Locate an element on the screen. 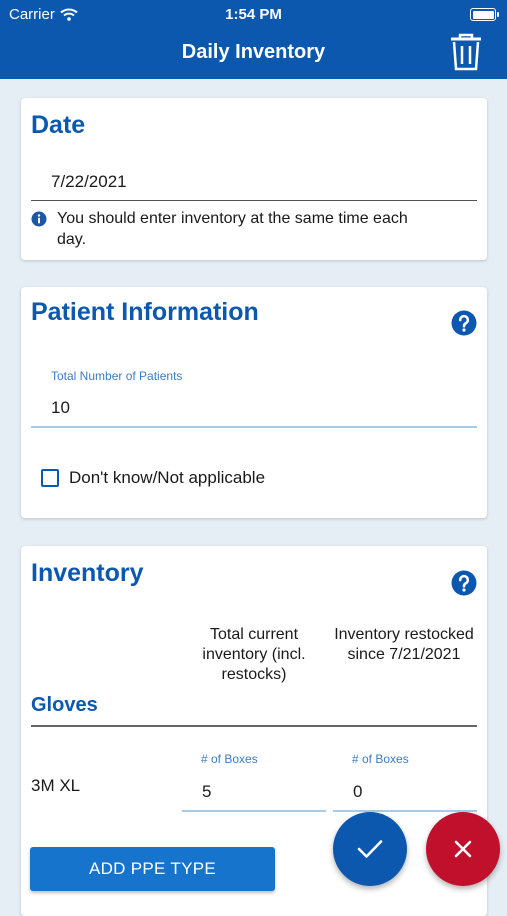 The height and width of the screenshot is (916, 507). date-card-title: Date is located at coordinates (58, 125).